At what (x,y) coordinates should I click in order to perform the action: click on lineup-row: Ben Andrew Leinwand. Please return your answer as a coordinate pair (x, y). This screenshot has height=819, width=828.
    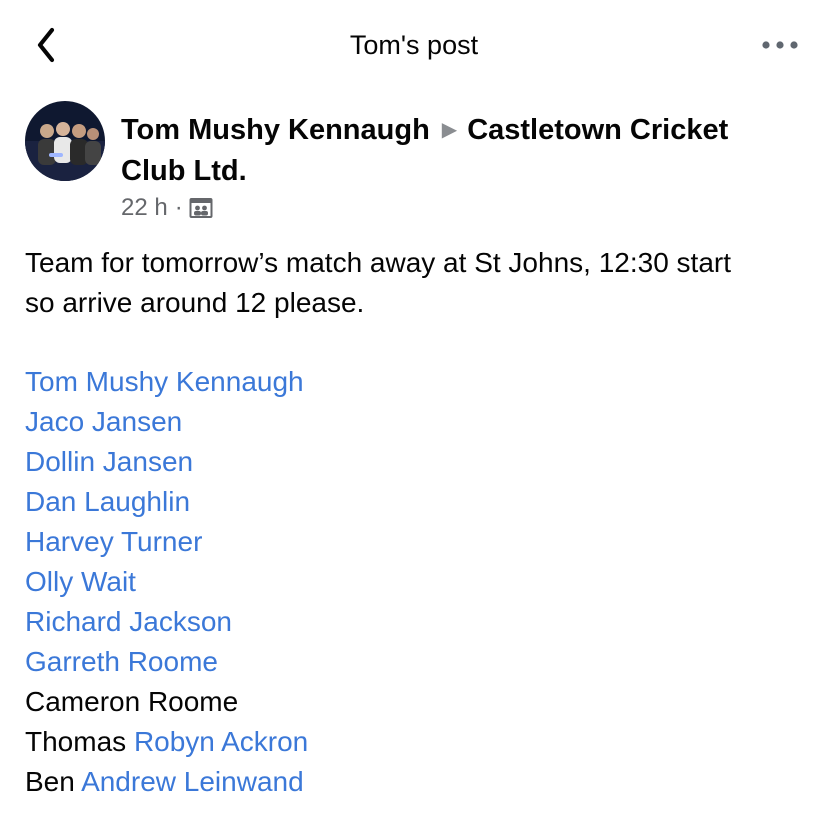
    Looking at the image, I should click on (166, 782).